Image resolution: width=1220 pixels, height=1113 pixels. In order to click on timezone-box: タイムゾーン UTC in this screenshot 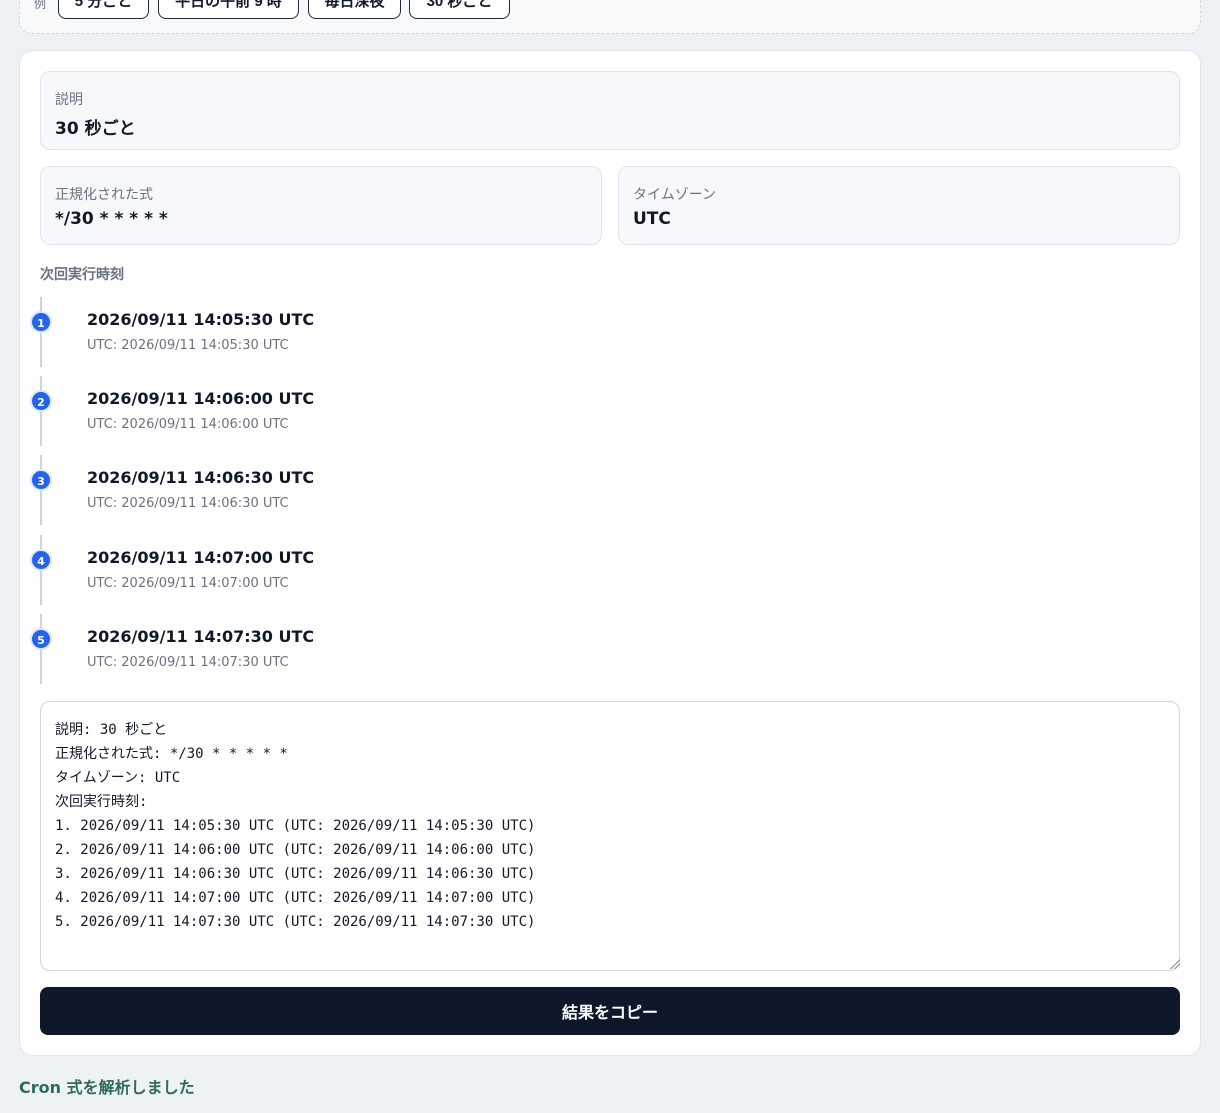, I will do `click(899, 205)`.